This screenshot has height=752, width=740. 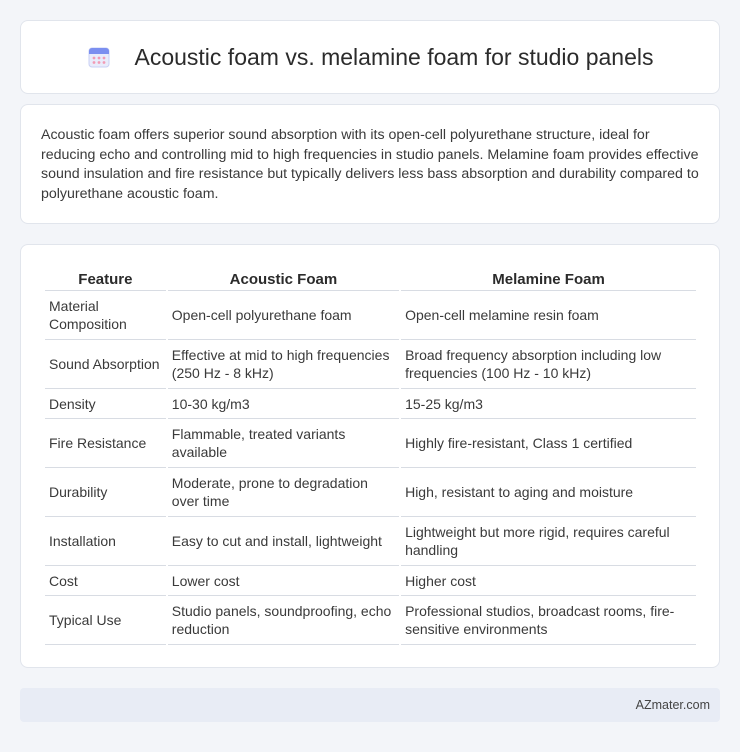 What do you see at coordinates (548, 581) in the screenshot?
I see `melamine-foam-cell: Higher cost` at bounding box center [548, 581].